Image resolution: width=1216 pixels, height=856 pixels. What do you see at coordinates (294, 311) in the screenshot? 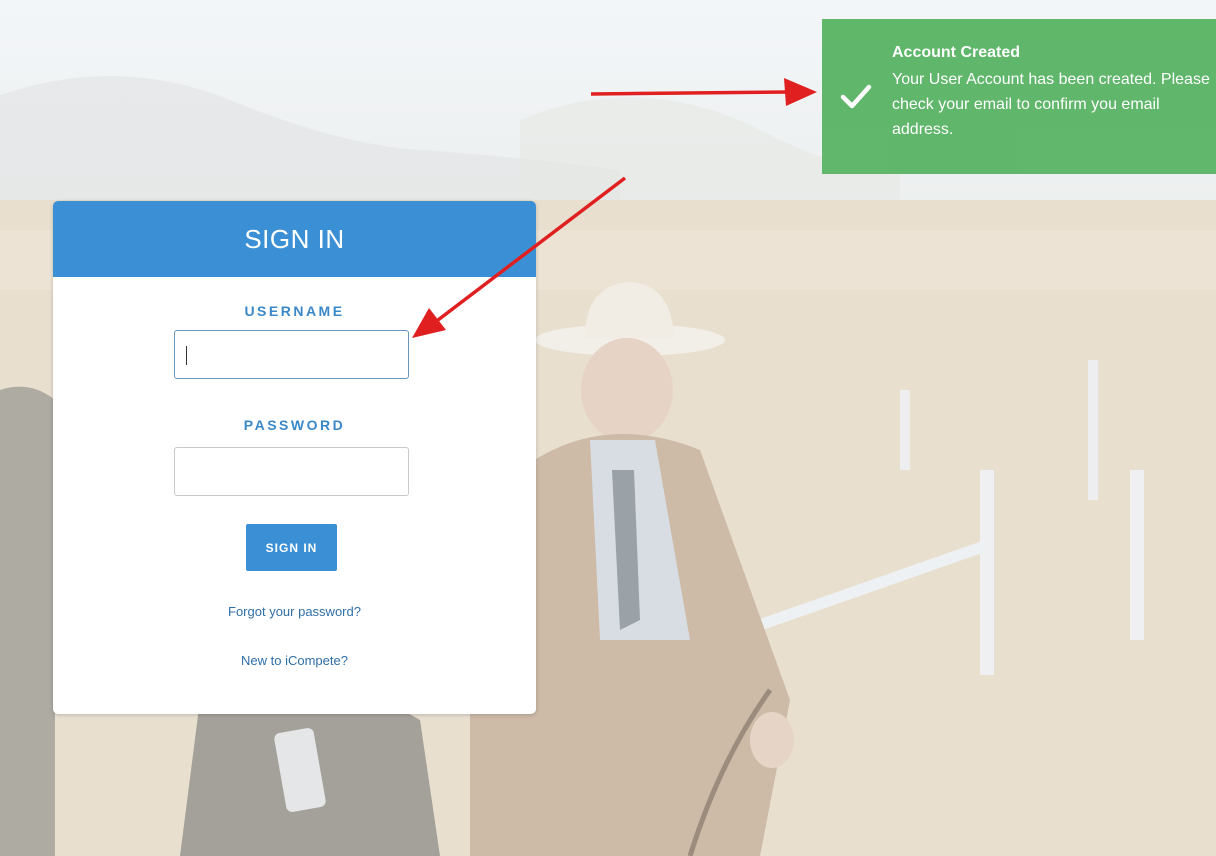
I see `username-label: USERNAME` at bounding box center [294, 311].